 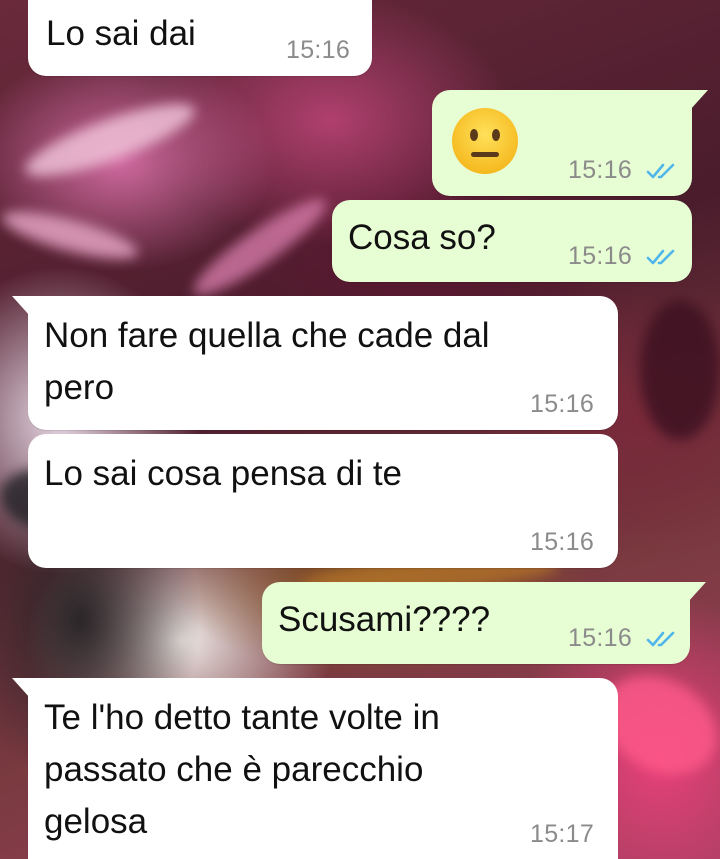 I want to click on message-bubble-incoming: Lo sai dai 15:16, so click(x=200, y=38).